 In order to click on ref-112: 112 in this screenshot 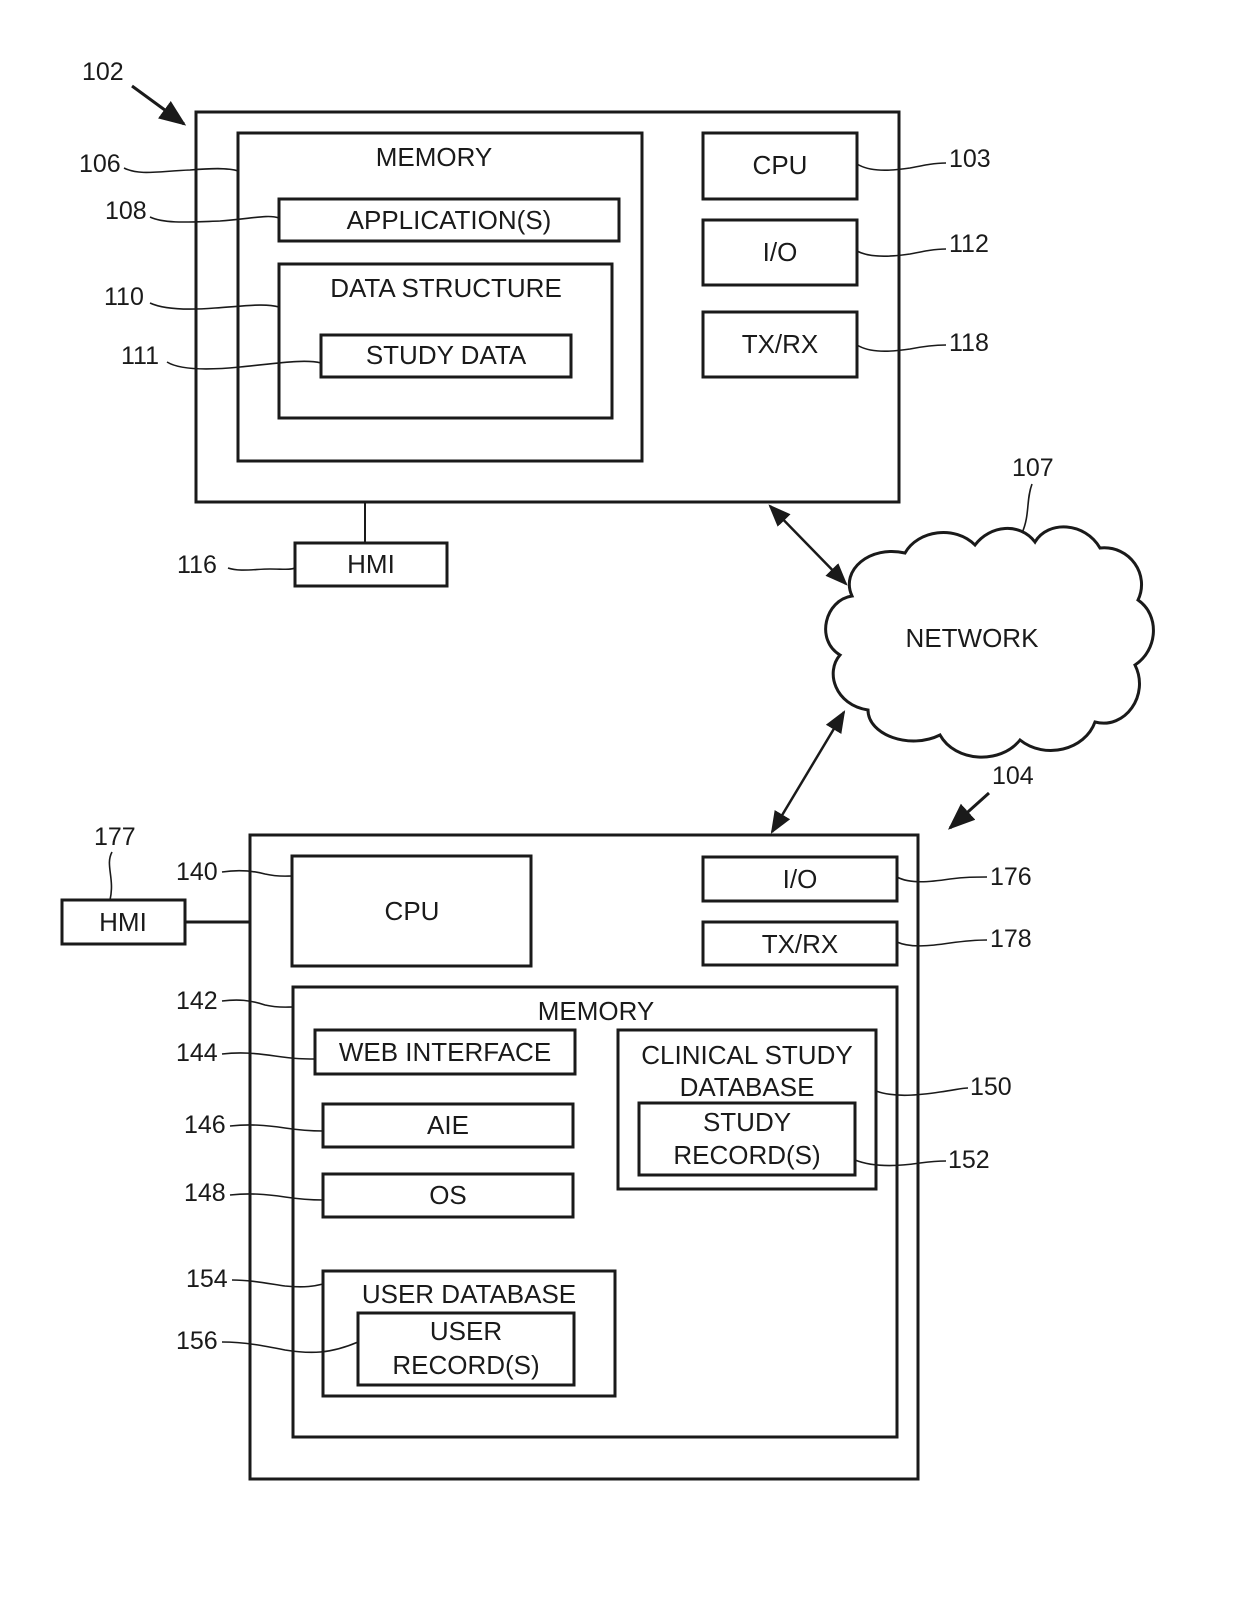, I will do `click(969, 244)`.